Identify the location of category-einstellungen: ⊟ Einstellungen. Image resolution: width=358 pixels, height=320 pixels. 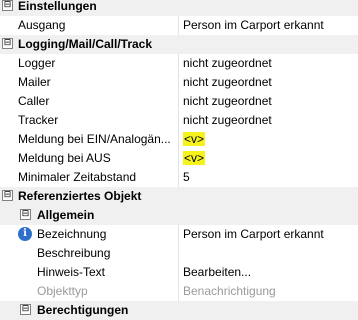
(179, 8).